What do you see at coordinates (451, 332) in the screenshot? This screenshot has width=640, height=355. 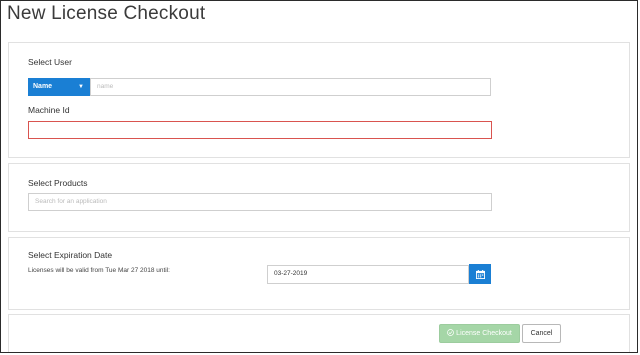 I see `check-circle-icon` at bounding box center [451, 332].